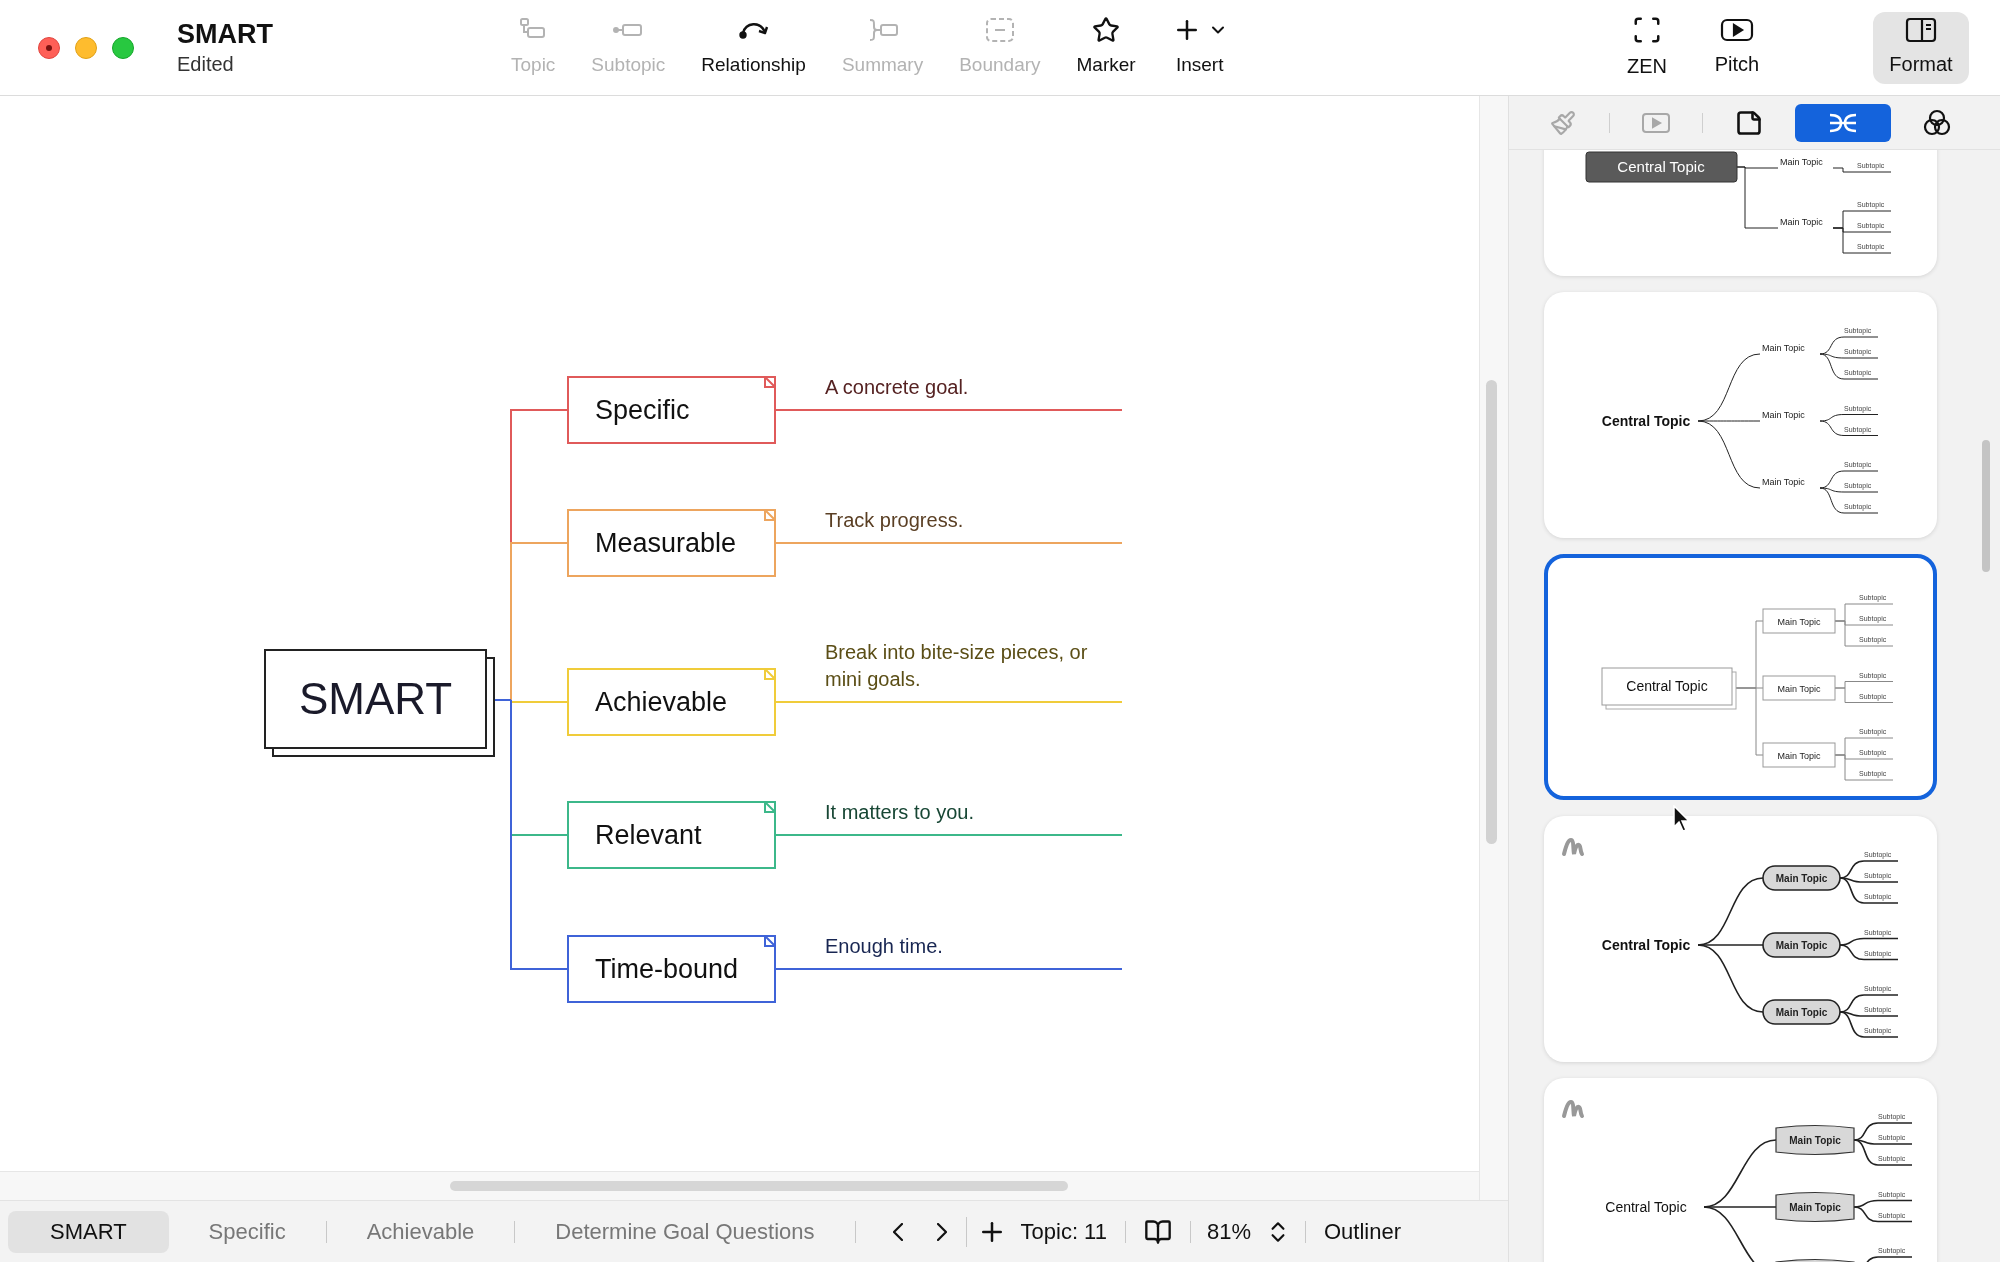 Image resolution: width=2000 pixels, height=1262 pixels. What do you see at coordinates (1921, 29) in the screenshot?
I see `sidebar-icon` at bounding box center [1921, 29].